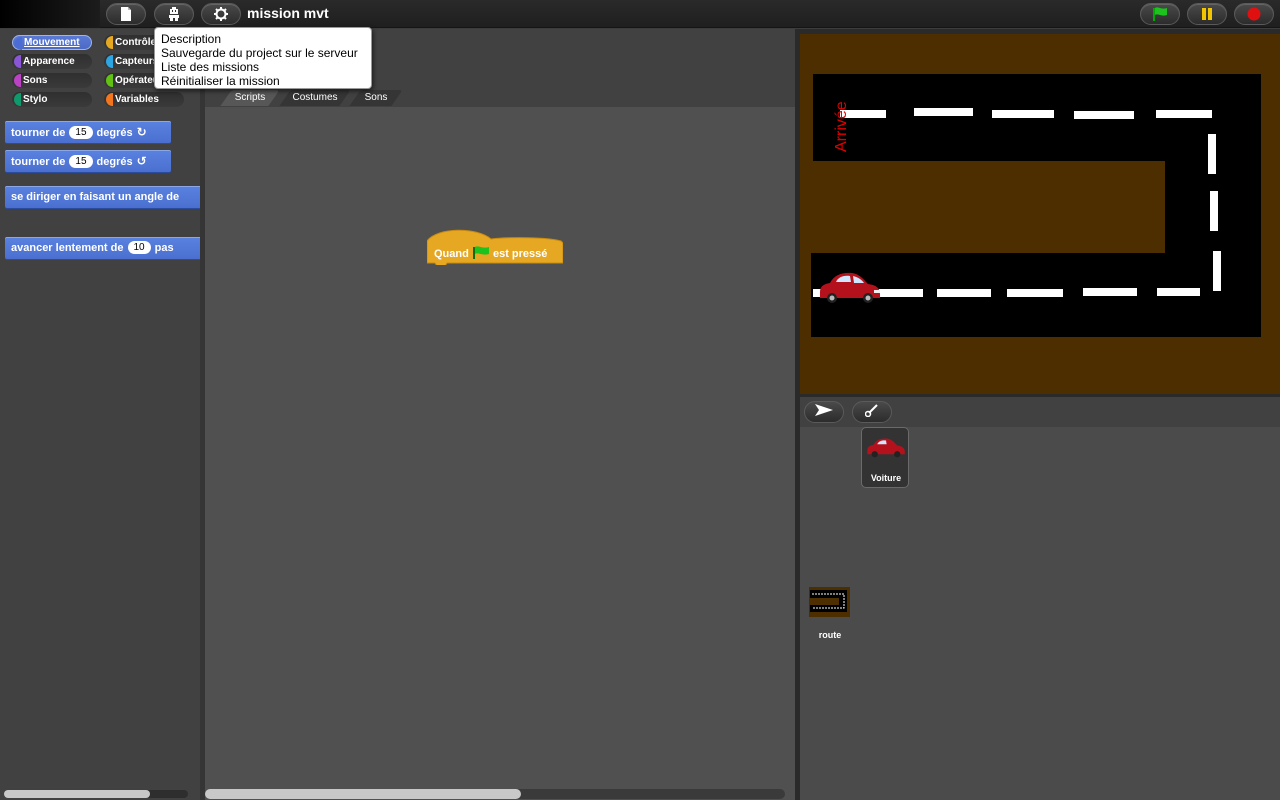  What do you see at coordinates (829, 602) in the screenshot?
I see `stage-thumbnail` at bounding box center [829, 602].